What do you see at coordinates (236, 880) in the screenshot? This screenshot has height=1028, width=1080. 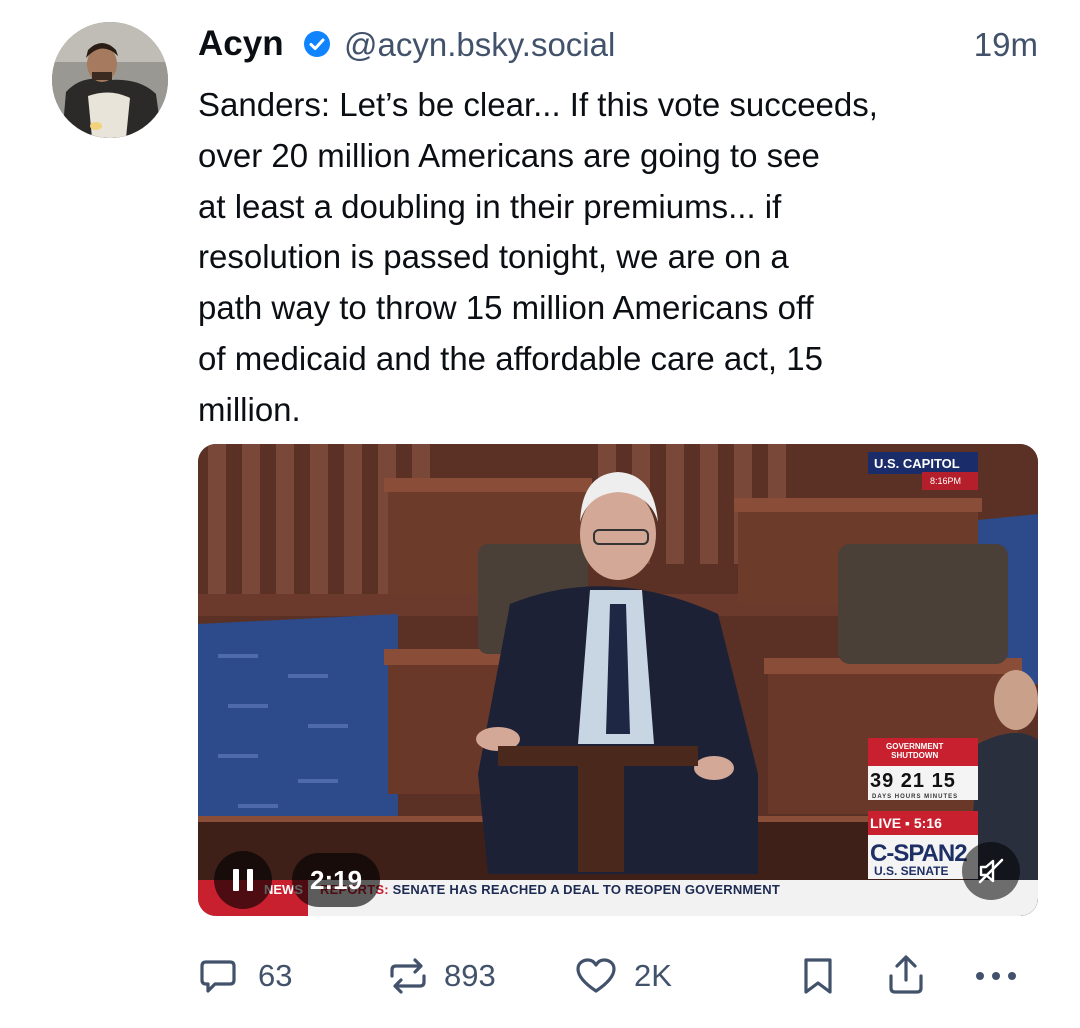 I see `pause-icon-bar-left` at bounding box center [236, 880].